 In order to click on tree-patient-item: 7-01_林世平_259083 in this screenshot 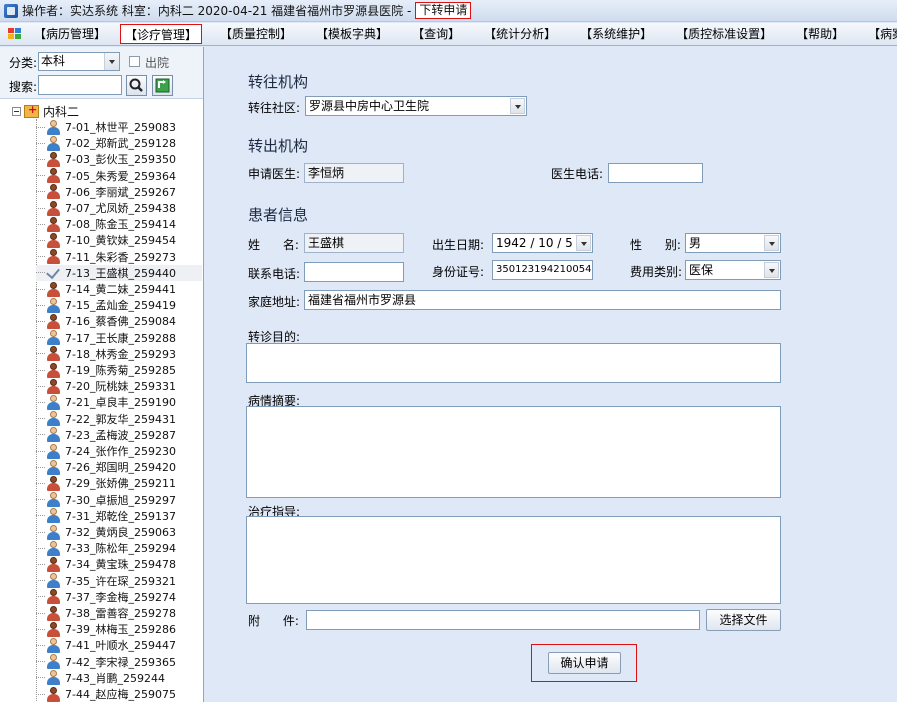, I will do `click(119, 127)`.